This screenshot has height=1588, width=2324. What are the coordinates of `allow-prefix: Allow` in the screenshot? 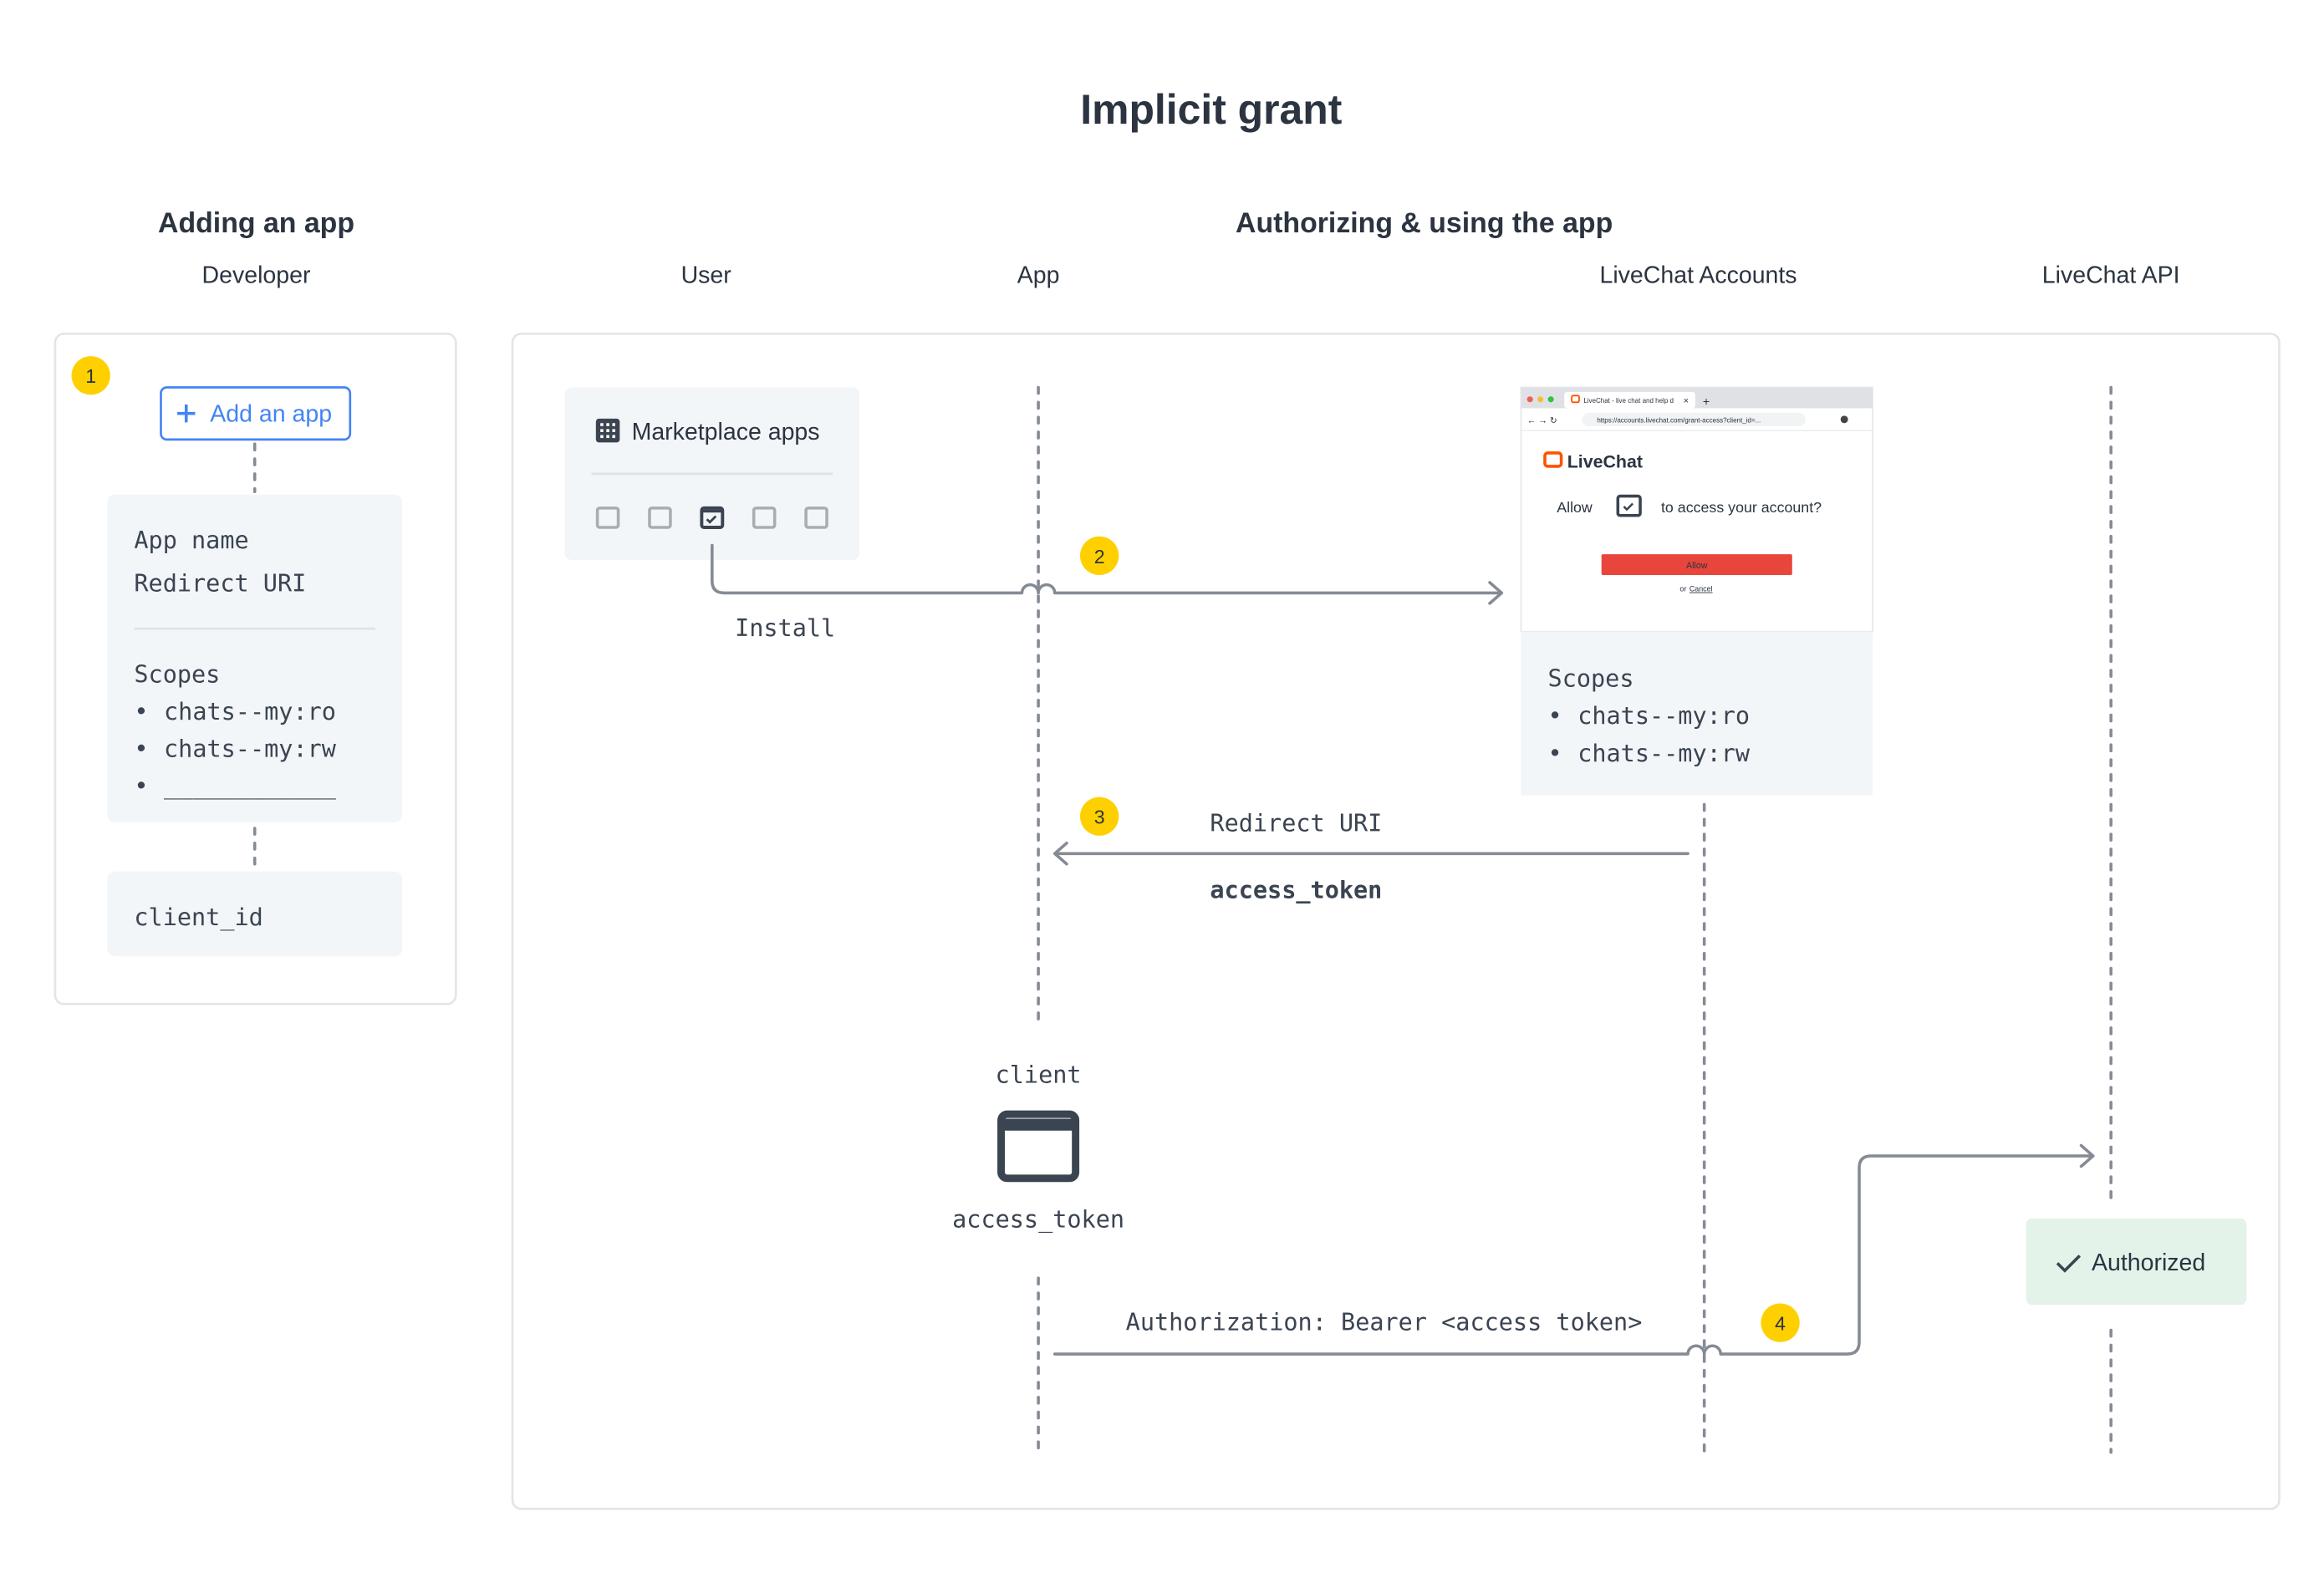 It's located at (1575, 507).